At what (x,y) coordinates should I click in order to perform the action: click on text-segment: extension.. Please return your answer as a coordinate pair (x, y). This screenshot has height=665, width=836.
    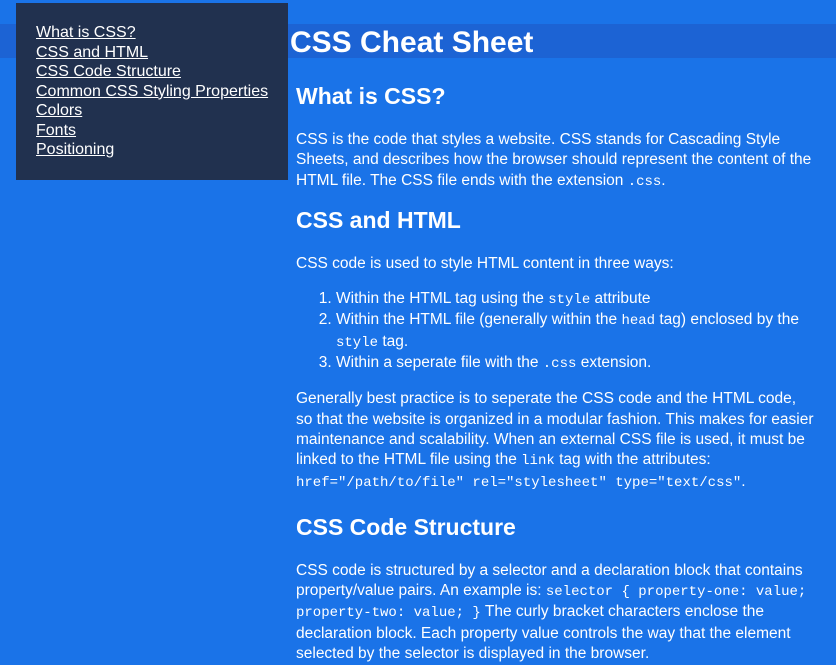
    Looking at the image, I should click on (614, 363).